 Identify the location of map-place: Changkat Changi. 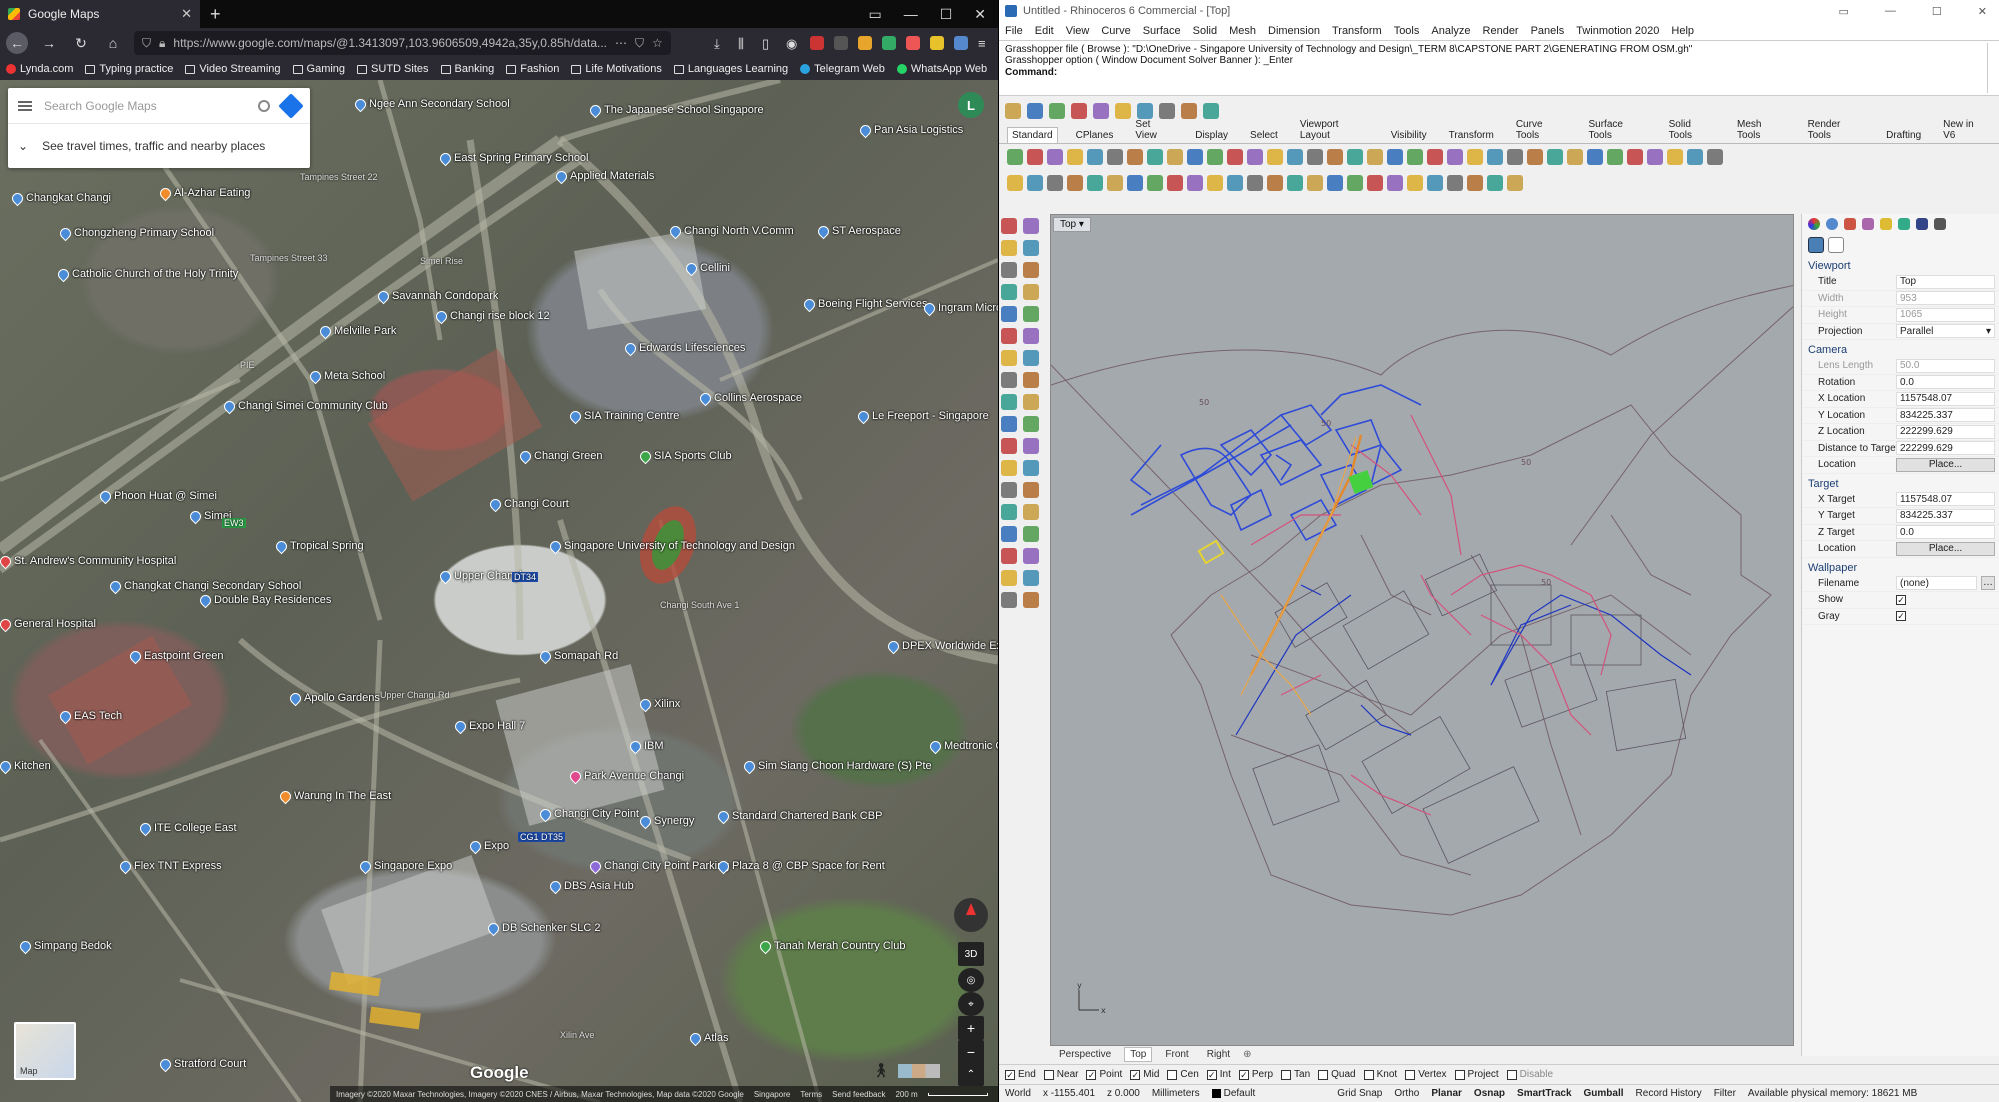
(60, 198).